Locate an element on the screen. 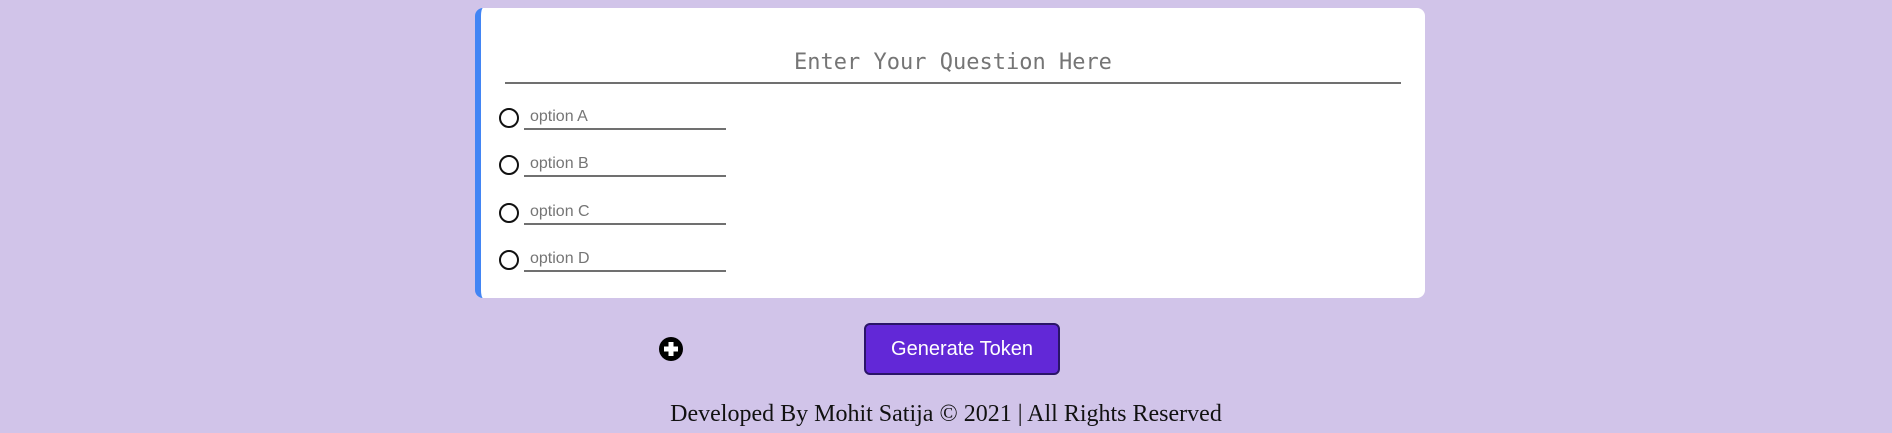 This screenshot has width=1892, height=433. option-row-c is located at coordinates (612, 214).